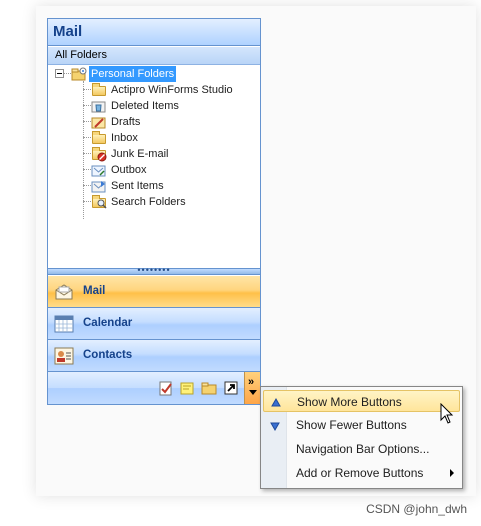 The height and width of the screenshot is (526, 481). I want to click on tree-node-label: Inbox, so click(124, 138).